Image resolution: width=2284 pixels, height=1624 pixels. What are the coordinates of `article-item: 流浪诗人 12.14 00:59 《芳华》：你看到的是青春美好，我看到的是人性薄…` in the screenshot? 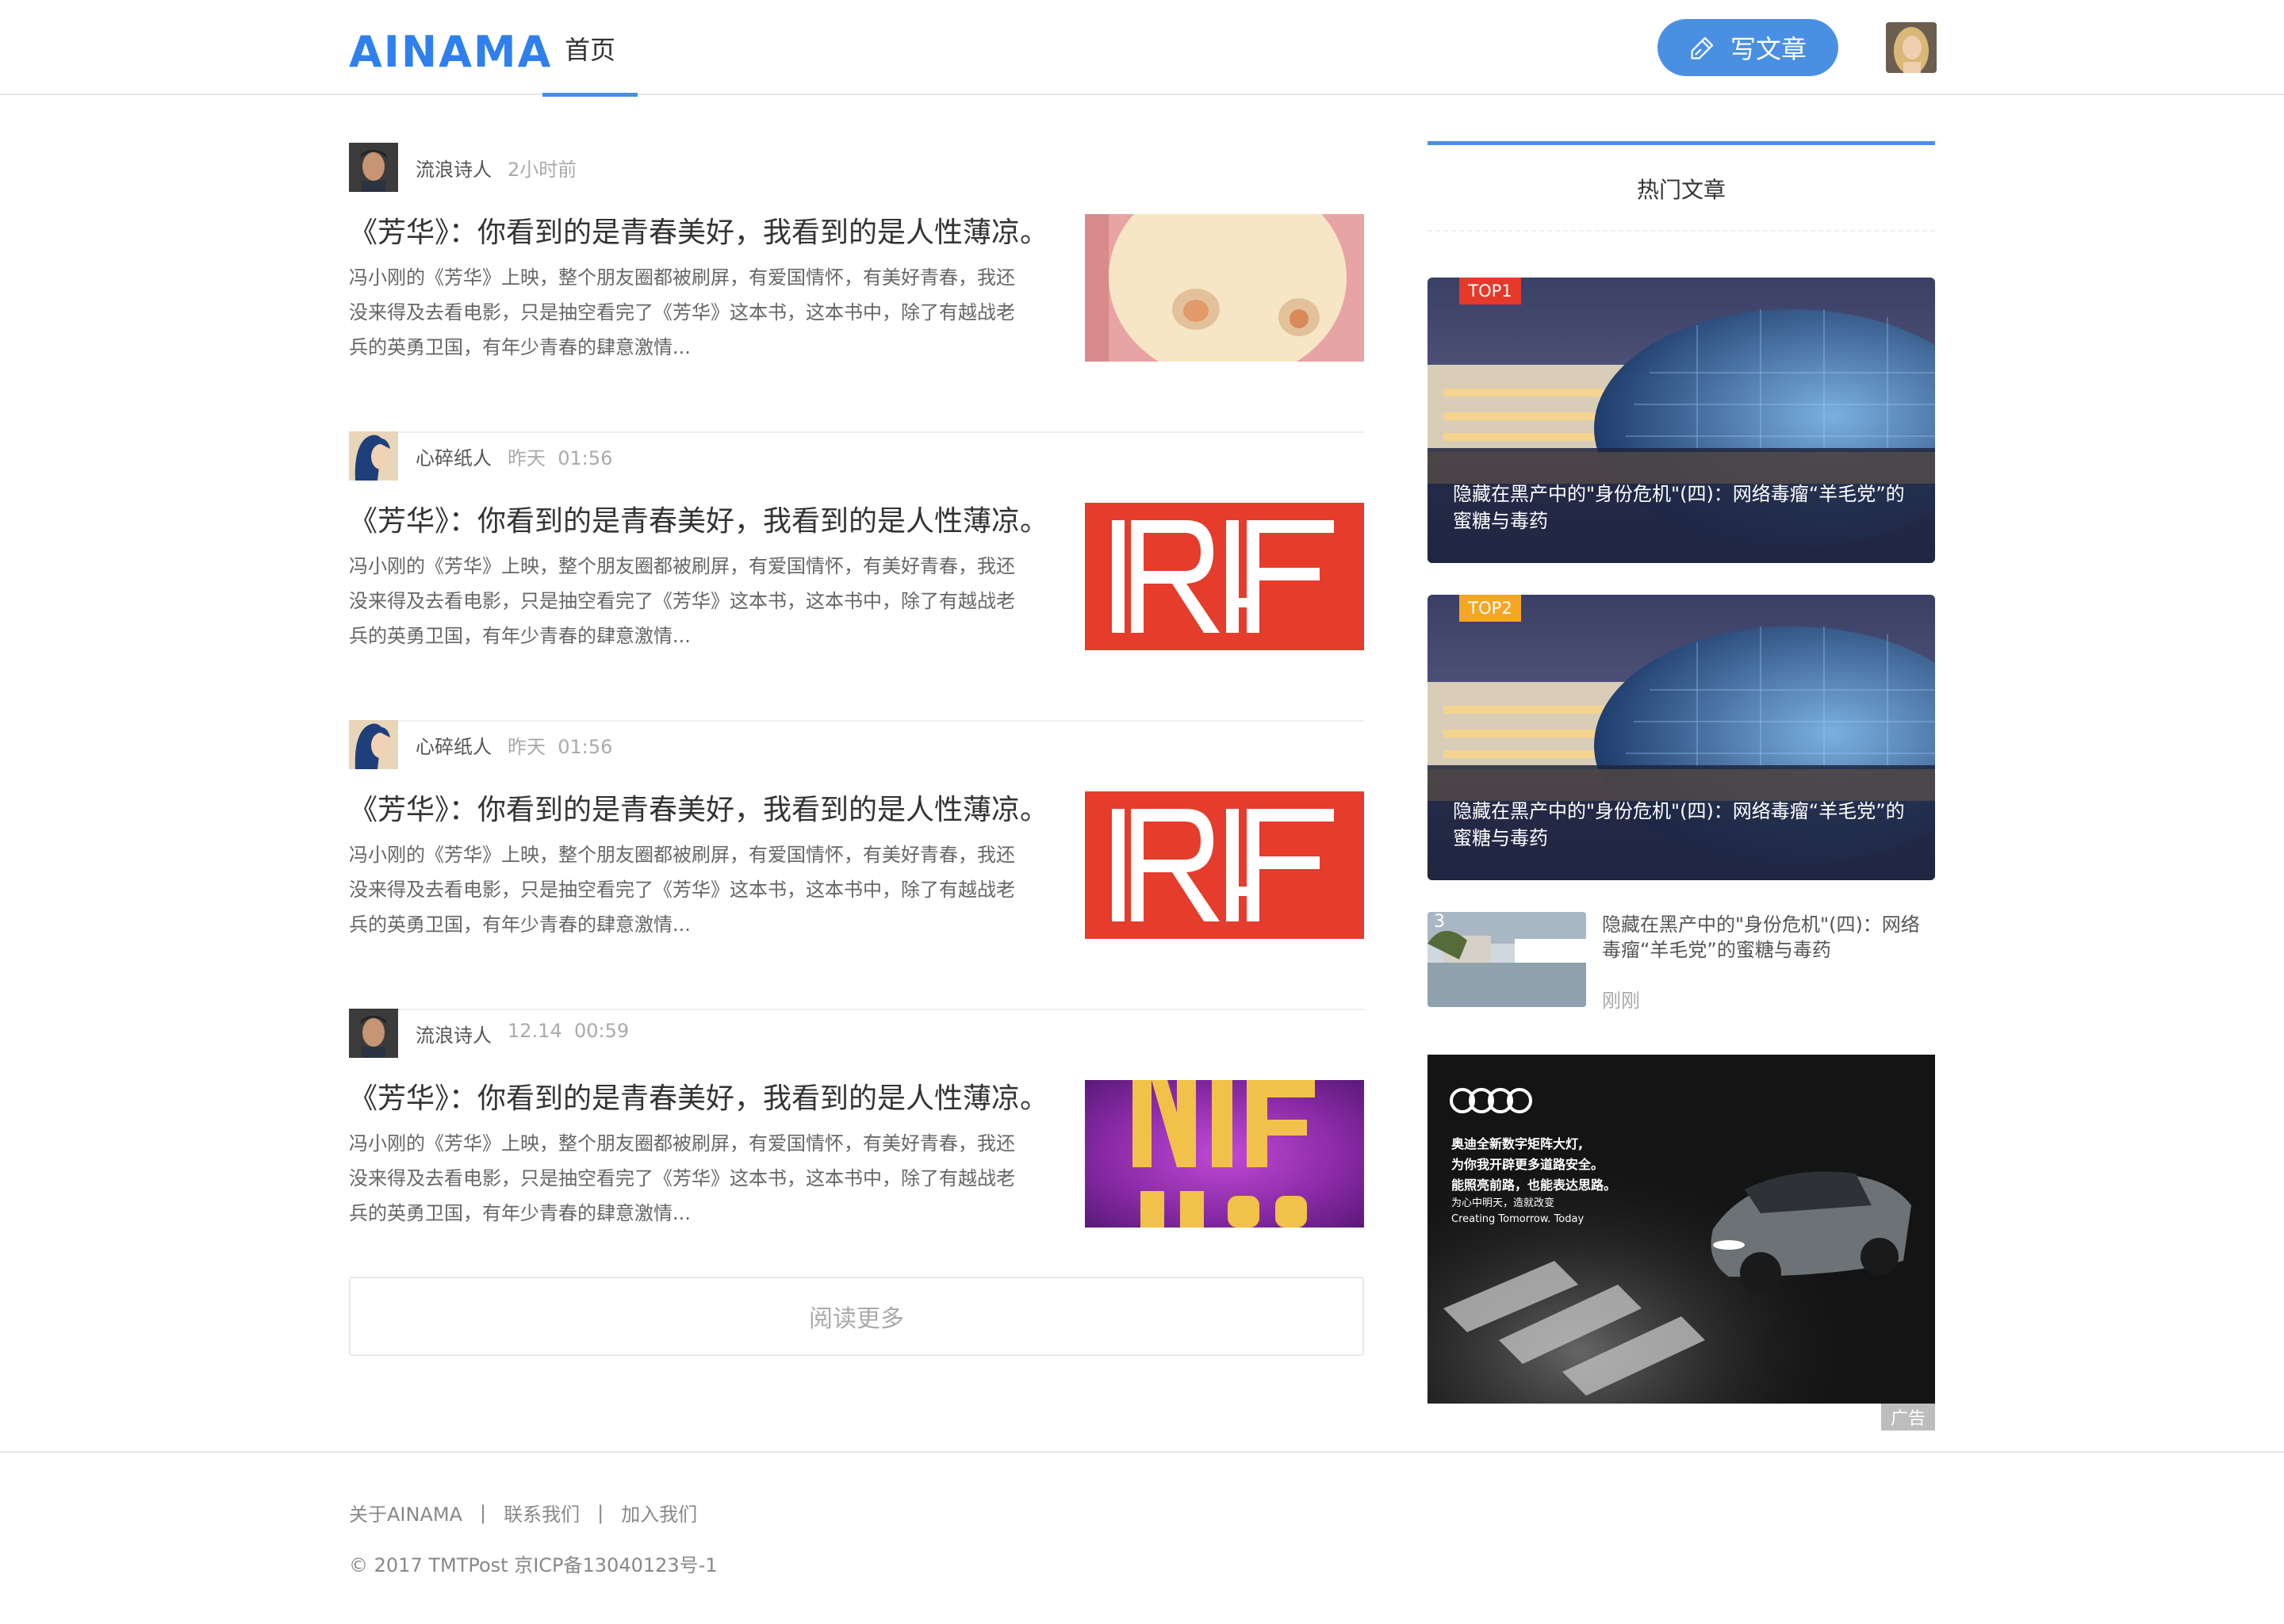 It's located at (856, 1128).